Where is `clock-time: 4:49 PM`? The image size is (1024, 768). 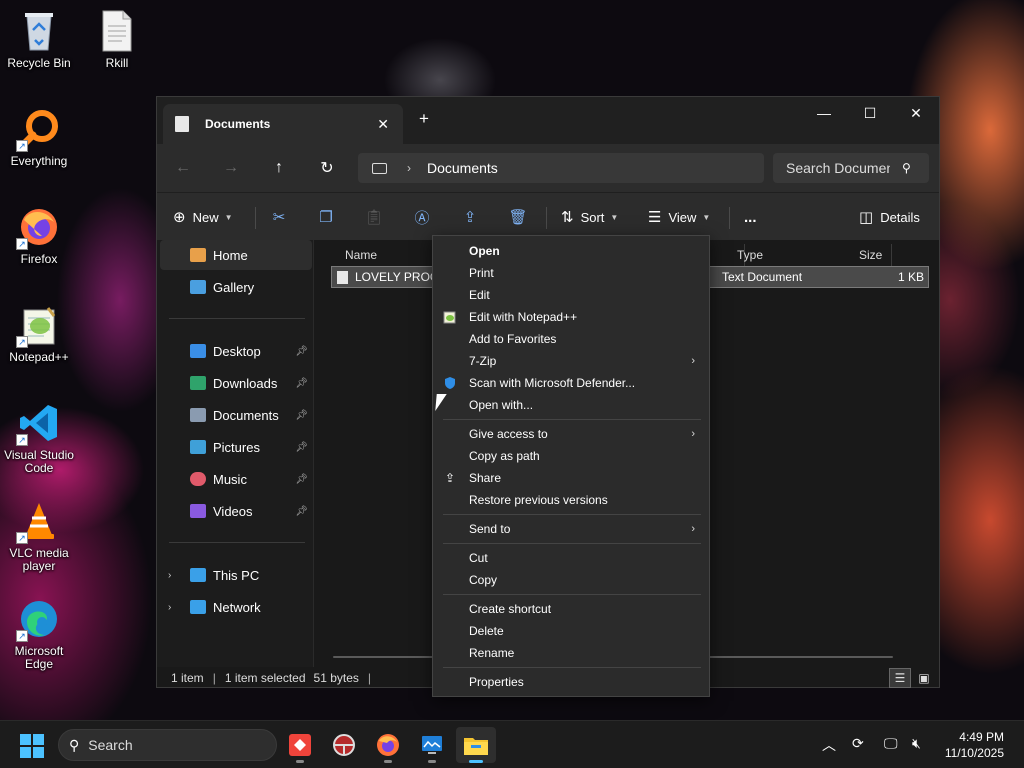
clock-time: 4:49 PM is located at coordinates (981, 737).